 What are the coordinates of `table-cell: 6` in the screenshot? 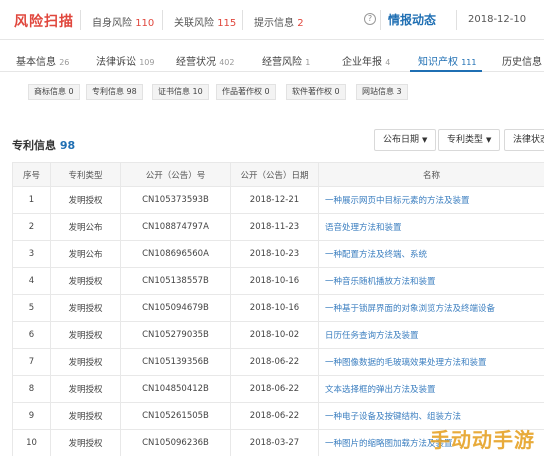 It's located at (31, 335).